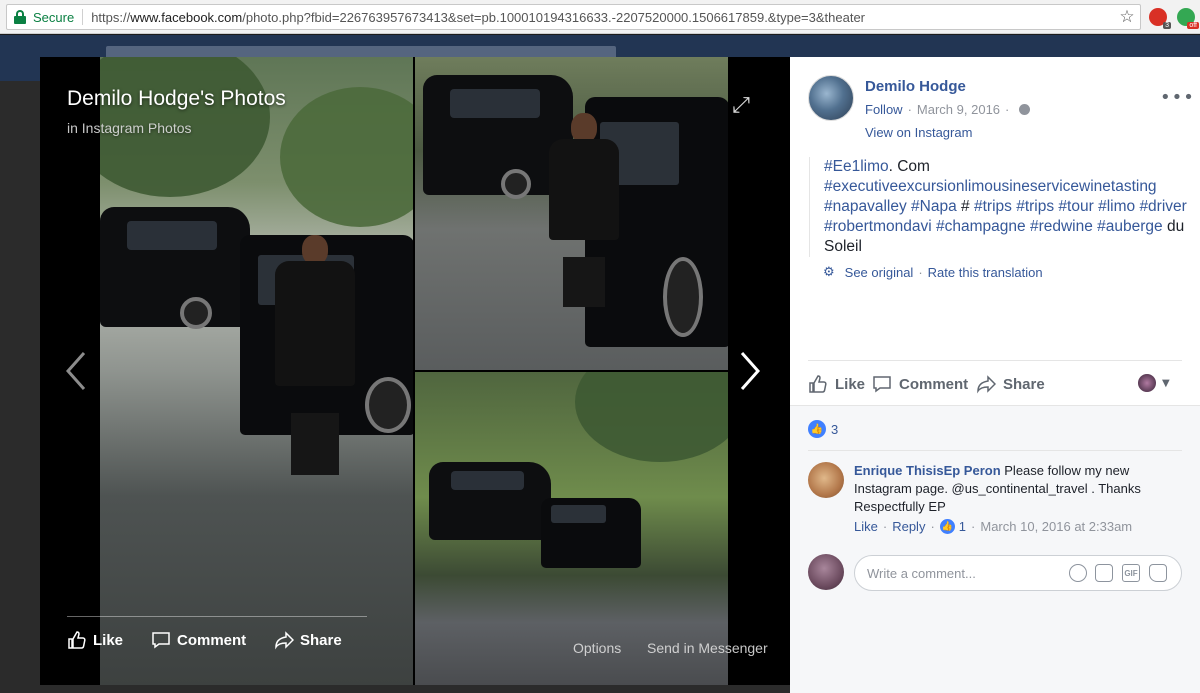 The height and width of the screenshot is (693, 1200). I want to click on hashtag-link: #redwine, so click(1061, 226).